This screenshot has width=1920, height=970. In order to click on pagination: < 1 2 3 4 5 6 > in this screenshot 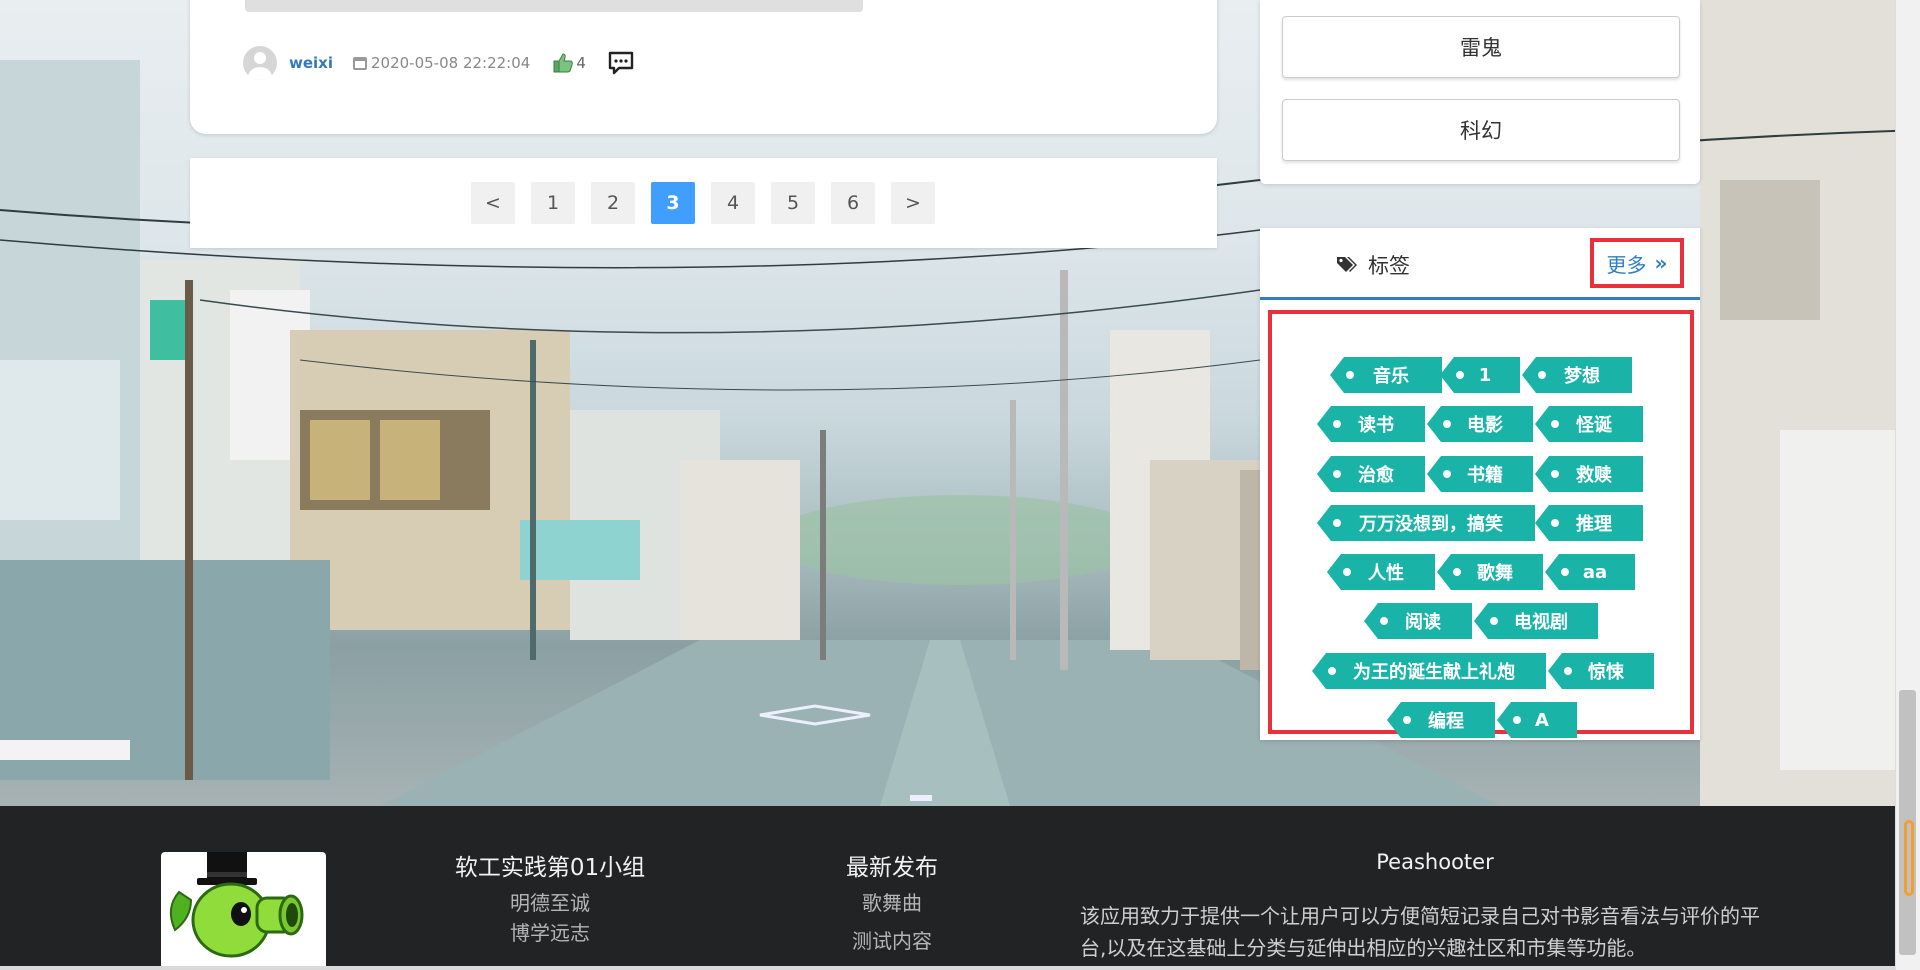, I will do `click(703, 203)`.